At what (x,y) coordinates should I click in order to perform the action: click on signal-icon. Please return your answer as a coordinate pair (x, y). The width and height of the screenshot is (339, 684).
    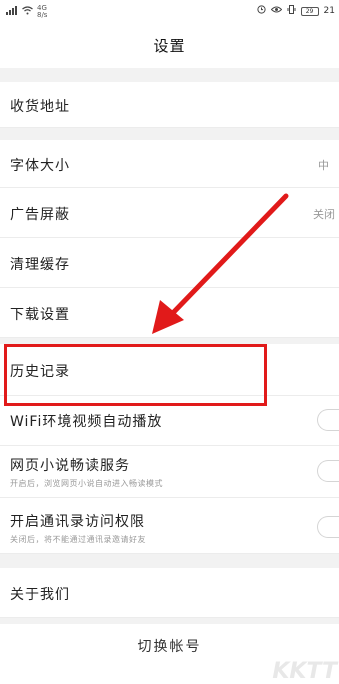
    Looking at the image, I should click on (12, 12).